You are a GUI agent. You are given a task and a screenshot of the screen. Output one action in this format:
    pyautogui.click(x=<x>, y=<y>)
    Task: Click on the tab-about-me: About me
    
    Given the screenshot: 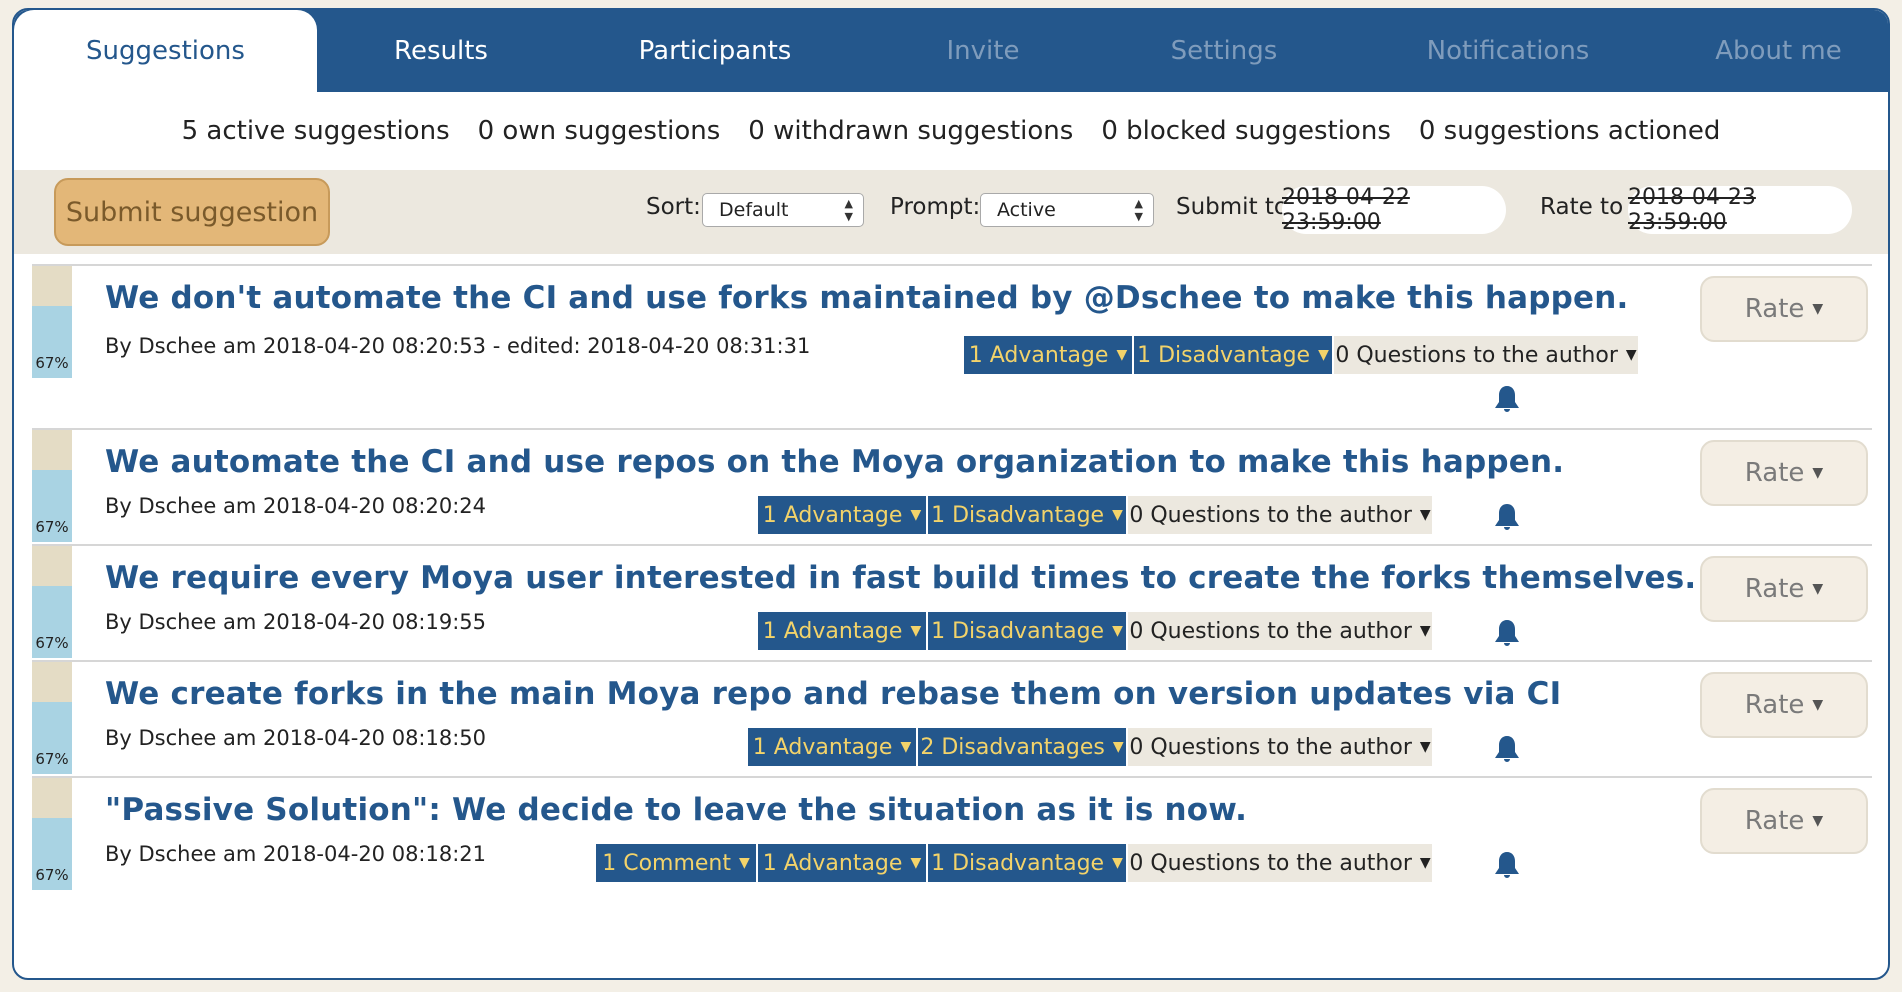 What is the action you would take?
    pyautogui.click(x=1778, y=51)
    